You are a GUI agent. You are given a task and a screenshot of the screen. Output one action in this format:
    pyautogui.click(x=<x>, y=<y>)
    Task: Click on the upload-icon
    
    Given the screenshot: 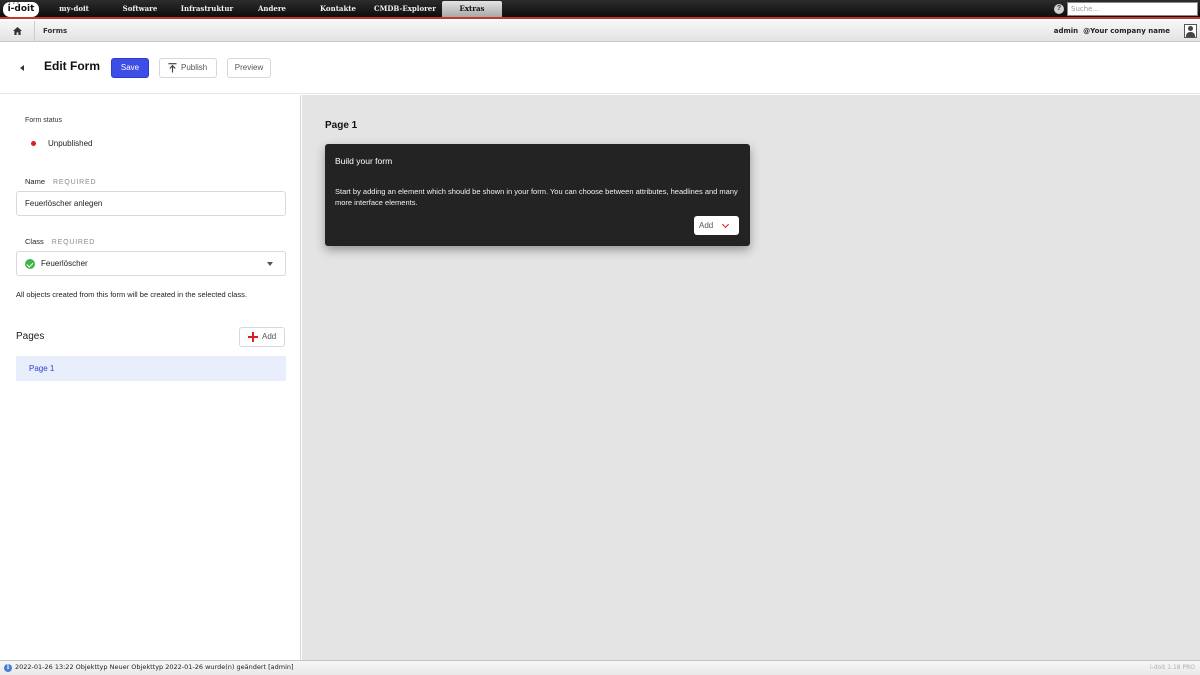 What is the action you would take?
    pyautogui.click(x=172, y=68)
    